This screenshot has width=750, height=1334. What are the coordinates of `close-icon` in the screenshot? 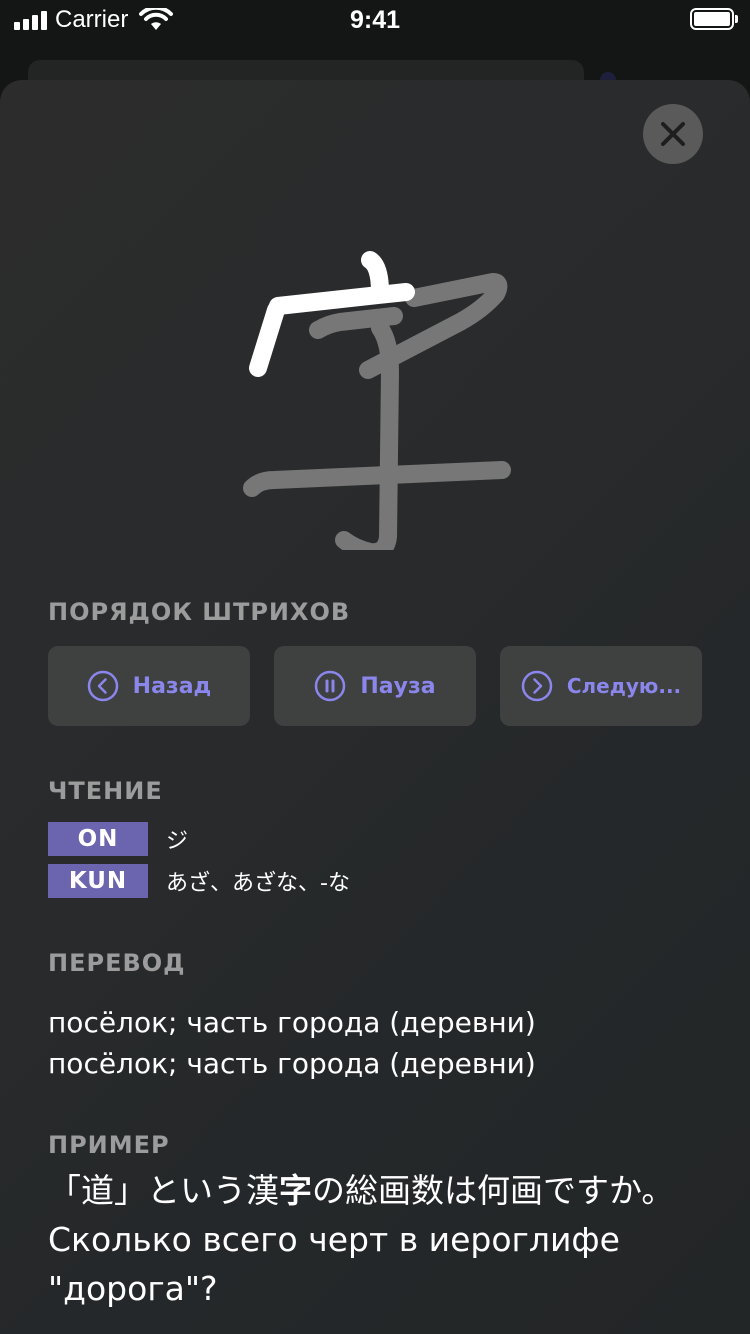 It's located at (673, 134).